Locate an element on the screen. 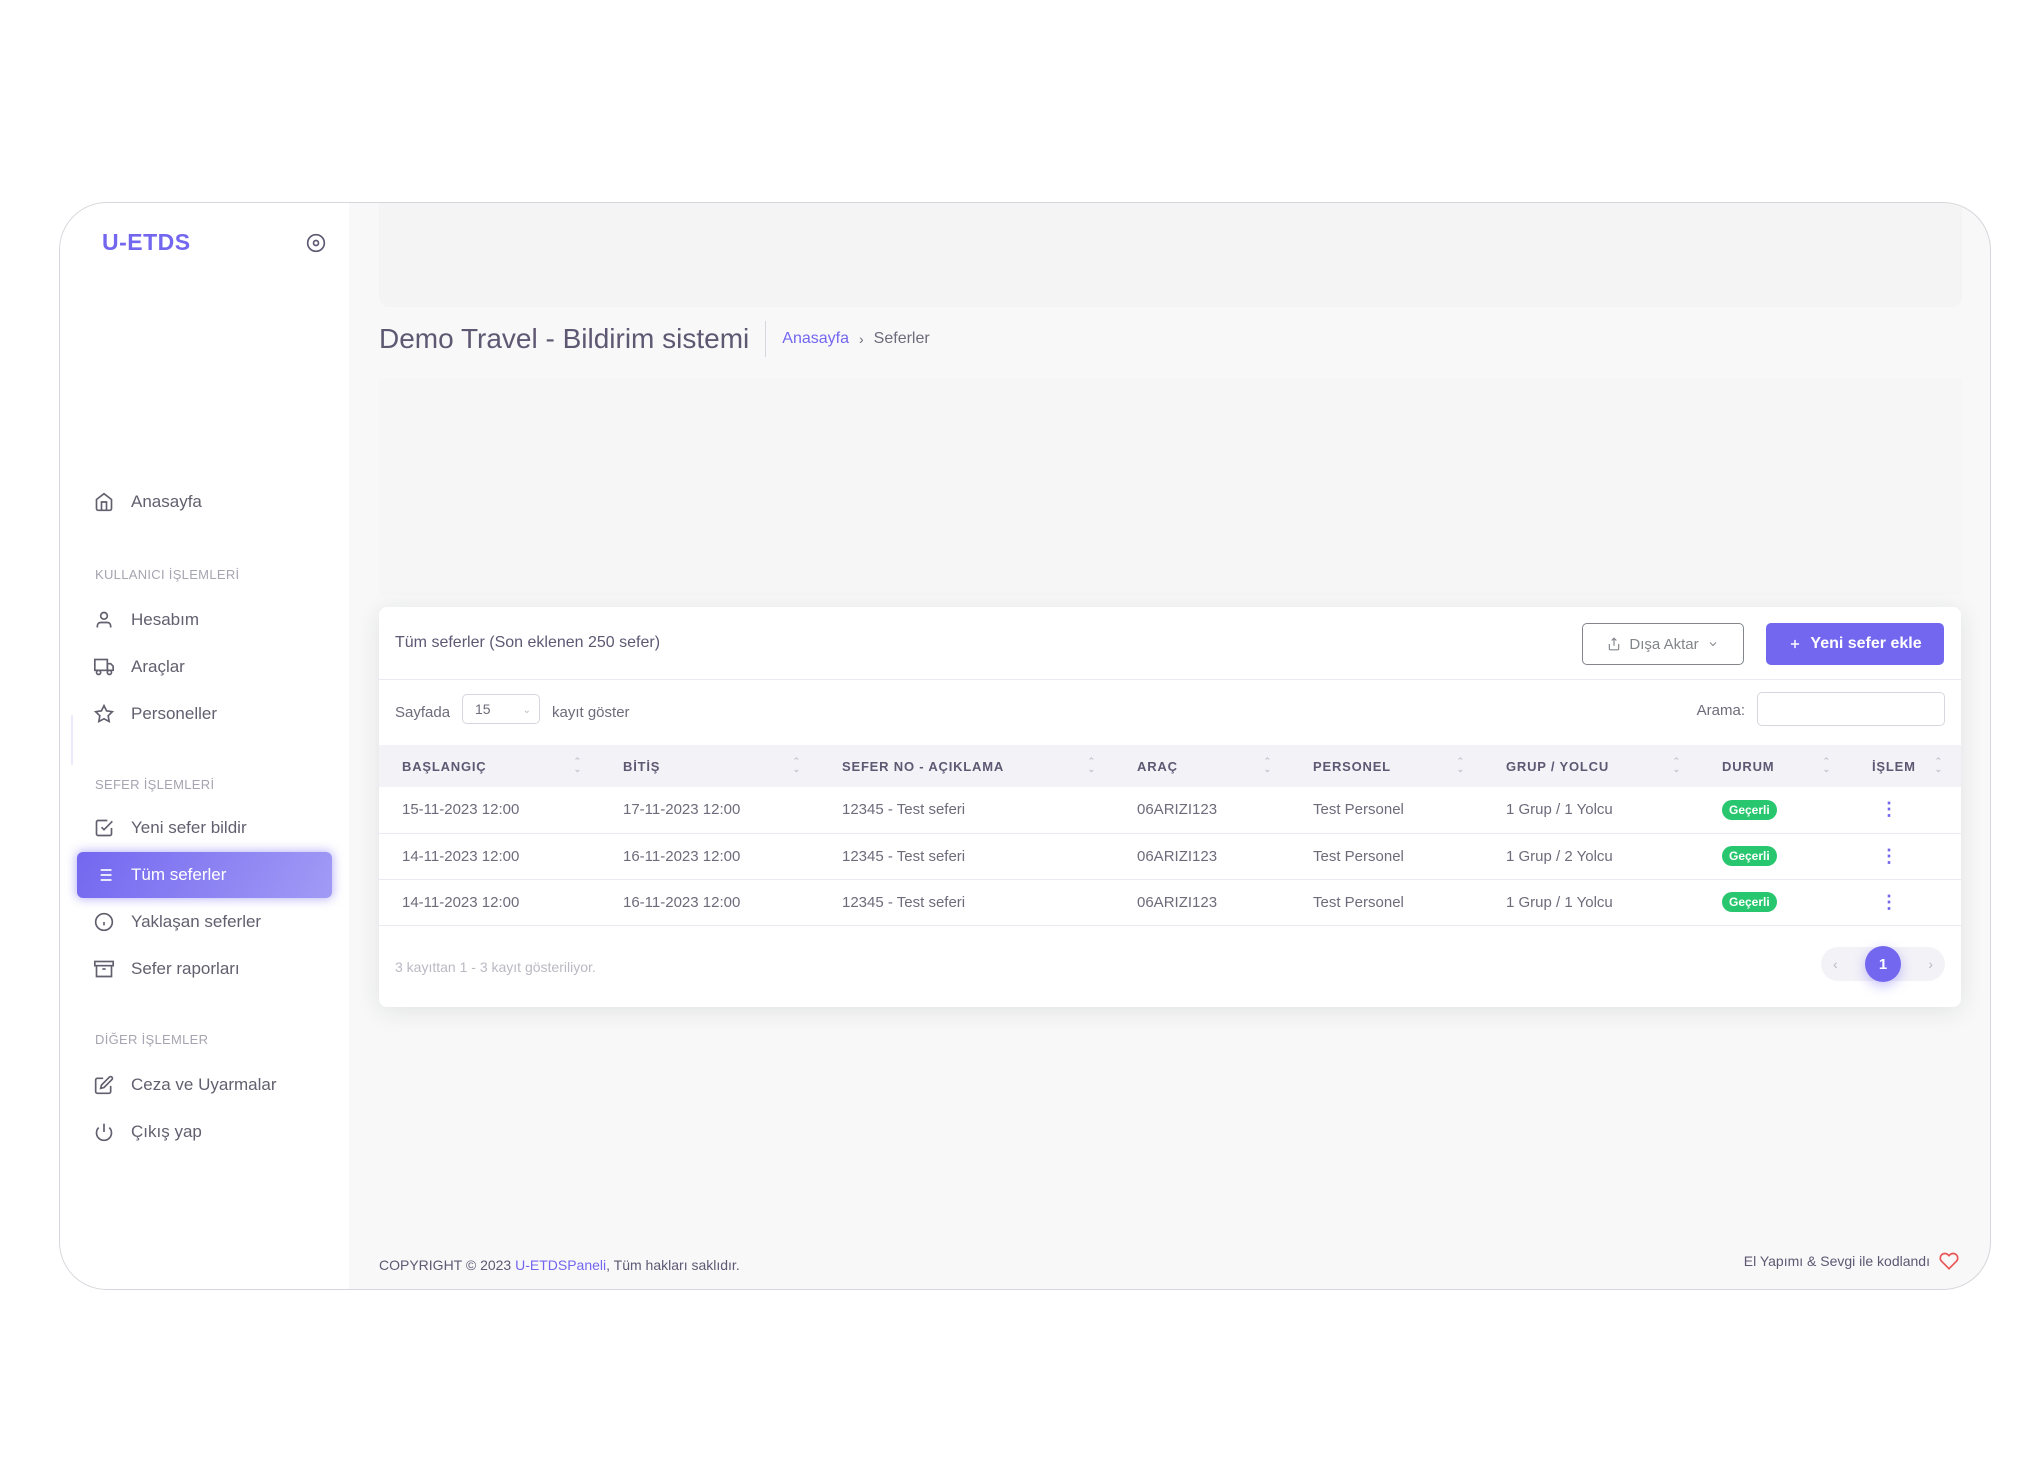  column-header-vehicle: ARAÇ ⌃ ⌄ is located at coordinates (1202, 766).